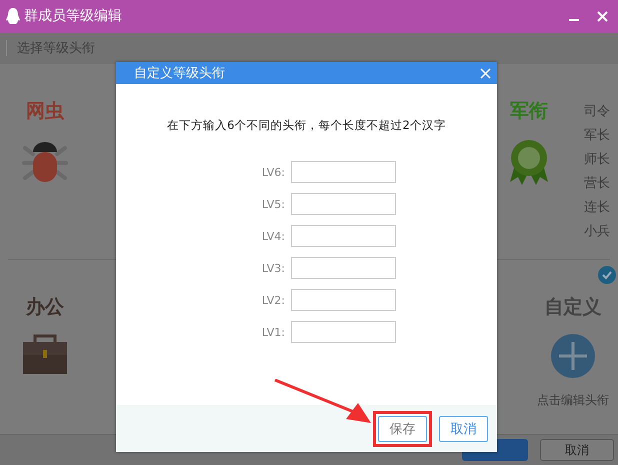  Describe the element at coordinates (180, 73) in the screenshot. I see `dialog-title: 自定义等级头衔` at that location.